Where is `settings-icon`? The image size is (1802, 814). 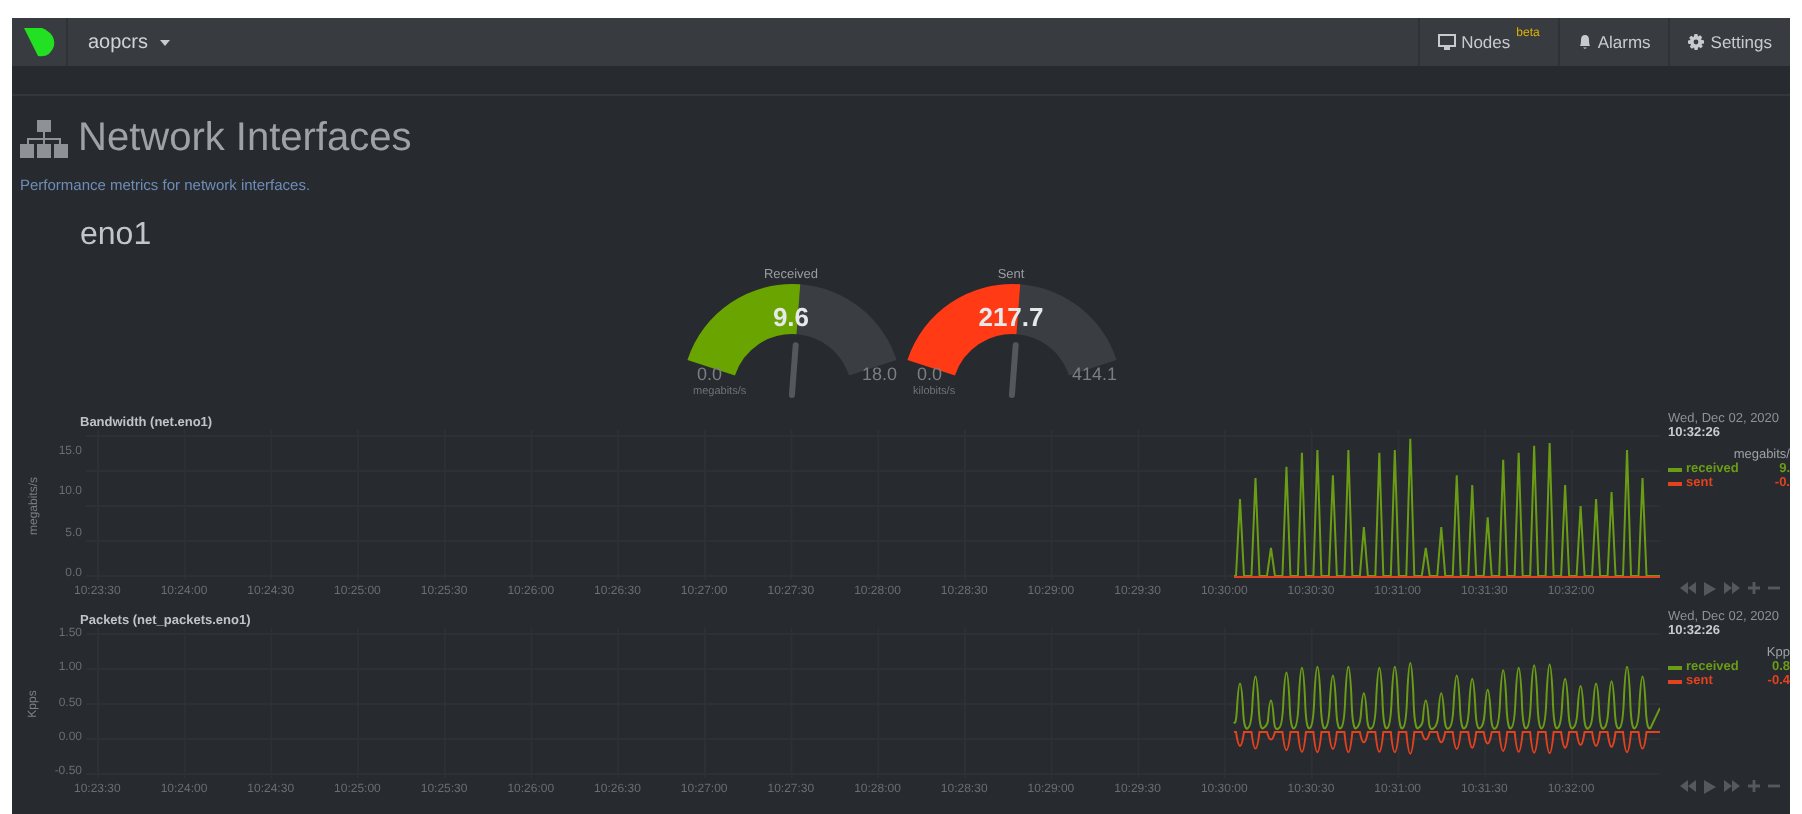 settings-icon is located at coordinates (1696, 42).